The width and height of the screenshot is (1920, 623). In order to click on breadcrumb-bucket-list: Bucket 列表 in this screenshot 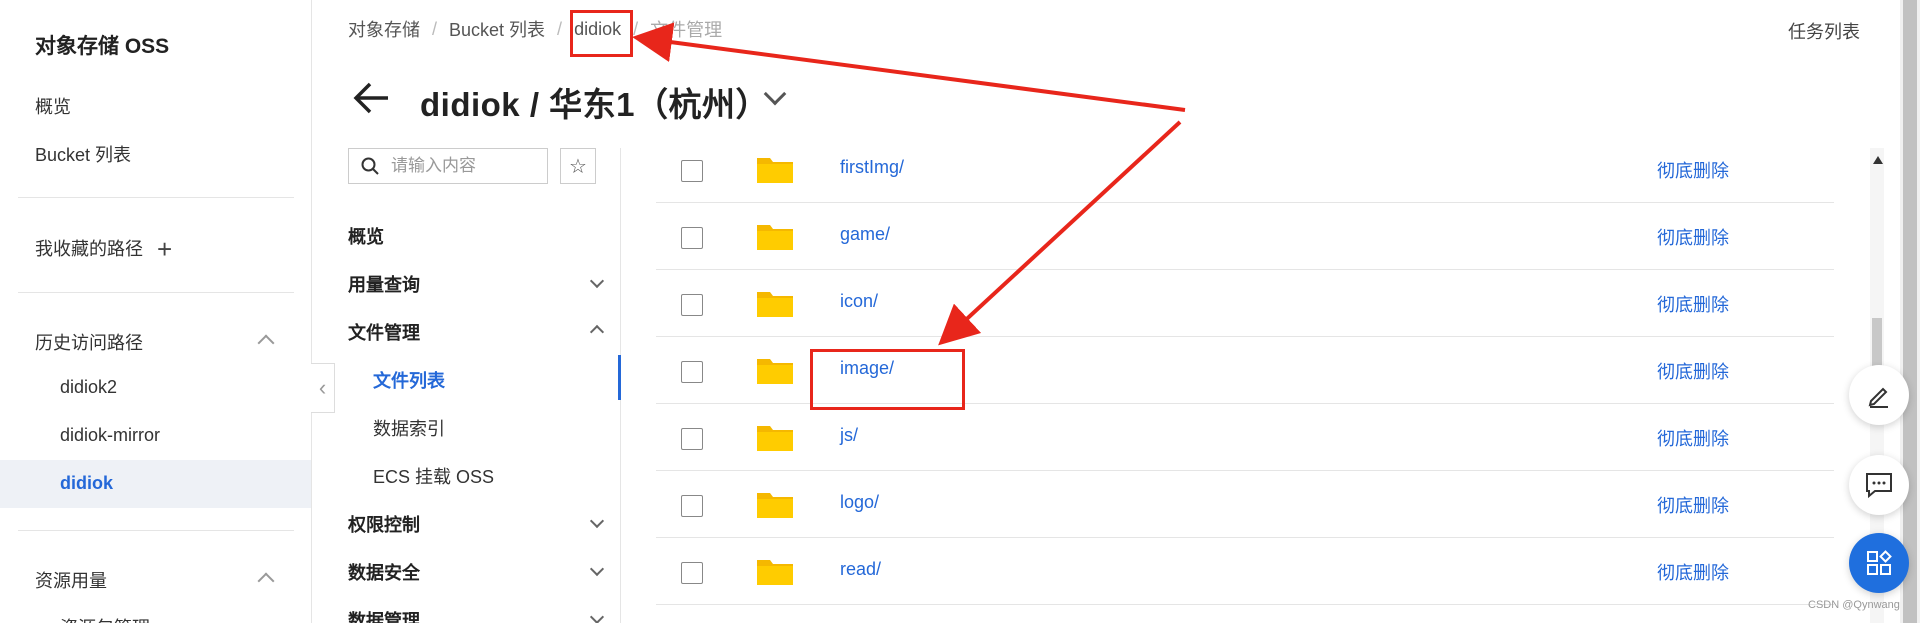, I will do `click(497, 29)`.